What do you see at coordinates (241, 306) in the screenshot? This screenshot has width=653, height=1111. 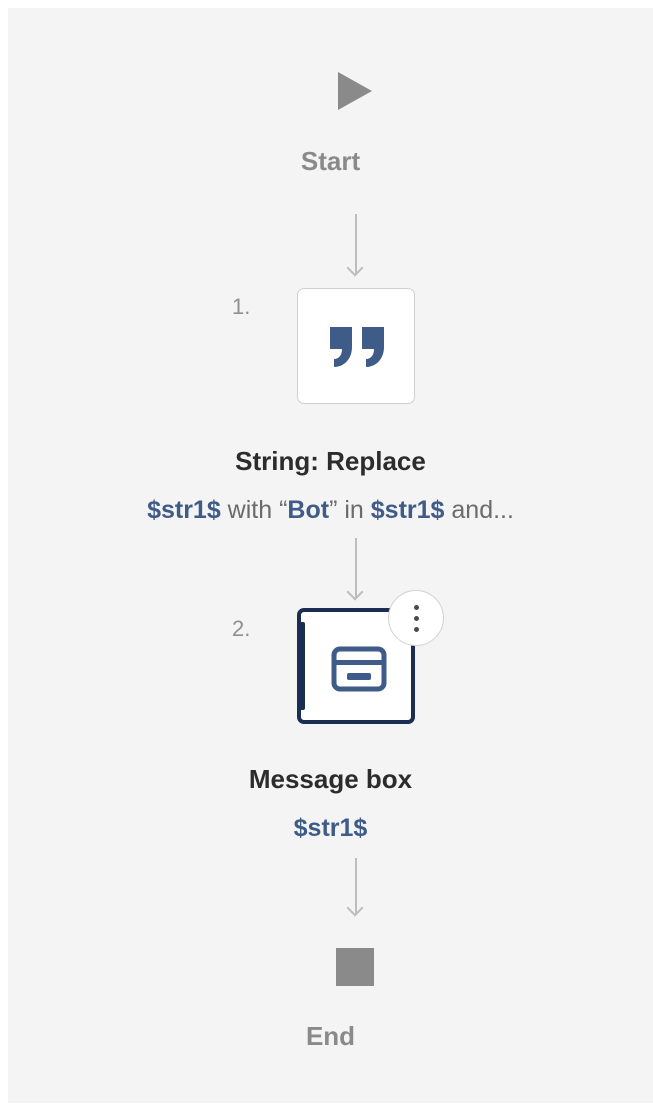 I see `step-number: 1.` at bounding box center [241, 306].